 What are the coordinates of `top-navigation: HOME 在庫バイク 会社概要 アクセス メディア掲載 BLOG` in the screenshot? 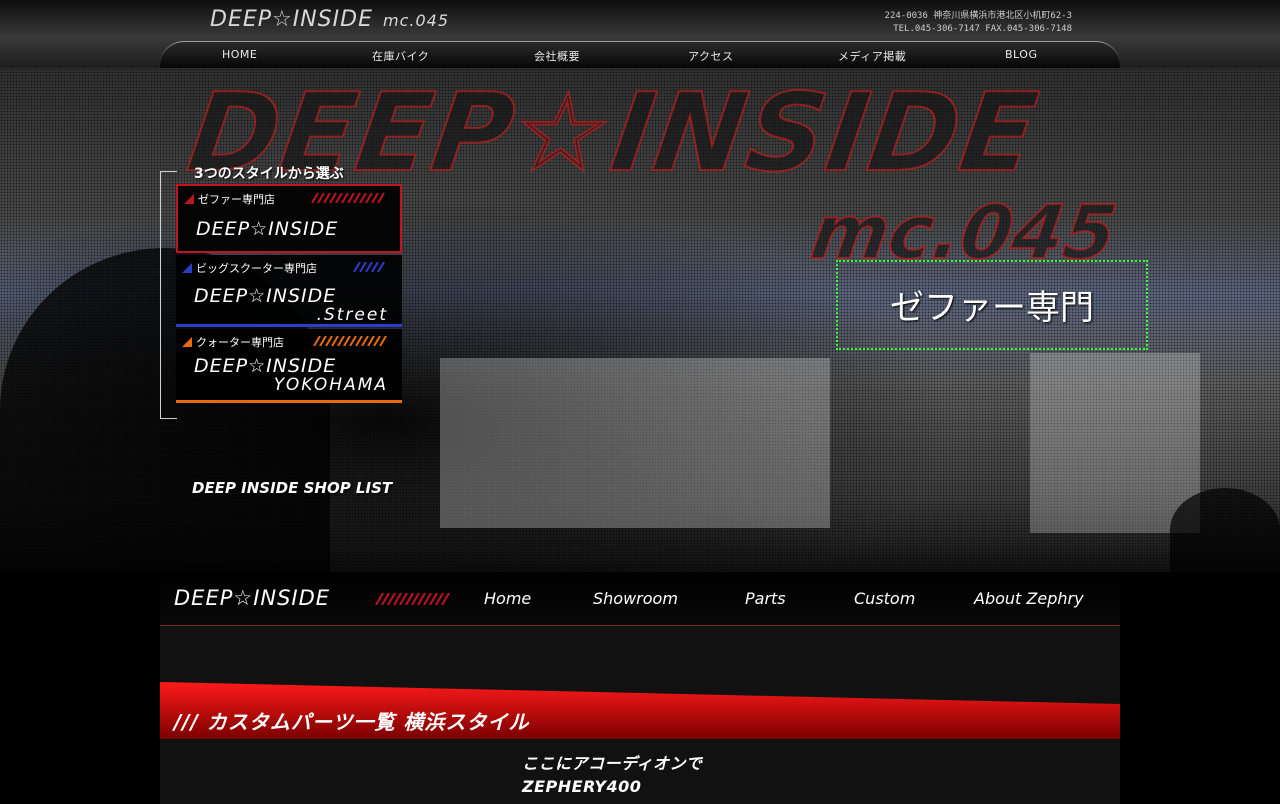 It's located at (640, 55).